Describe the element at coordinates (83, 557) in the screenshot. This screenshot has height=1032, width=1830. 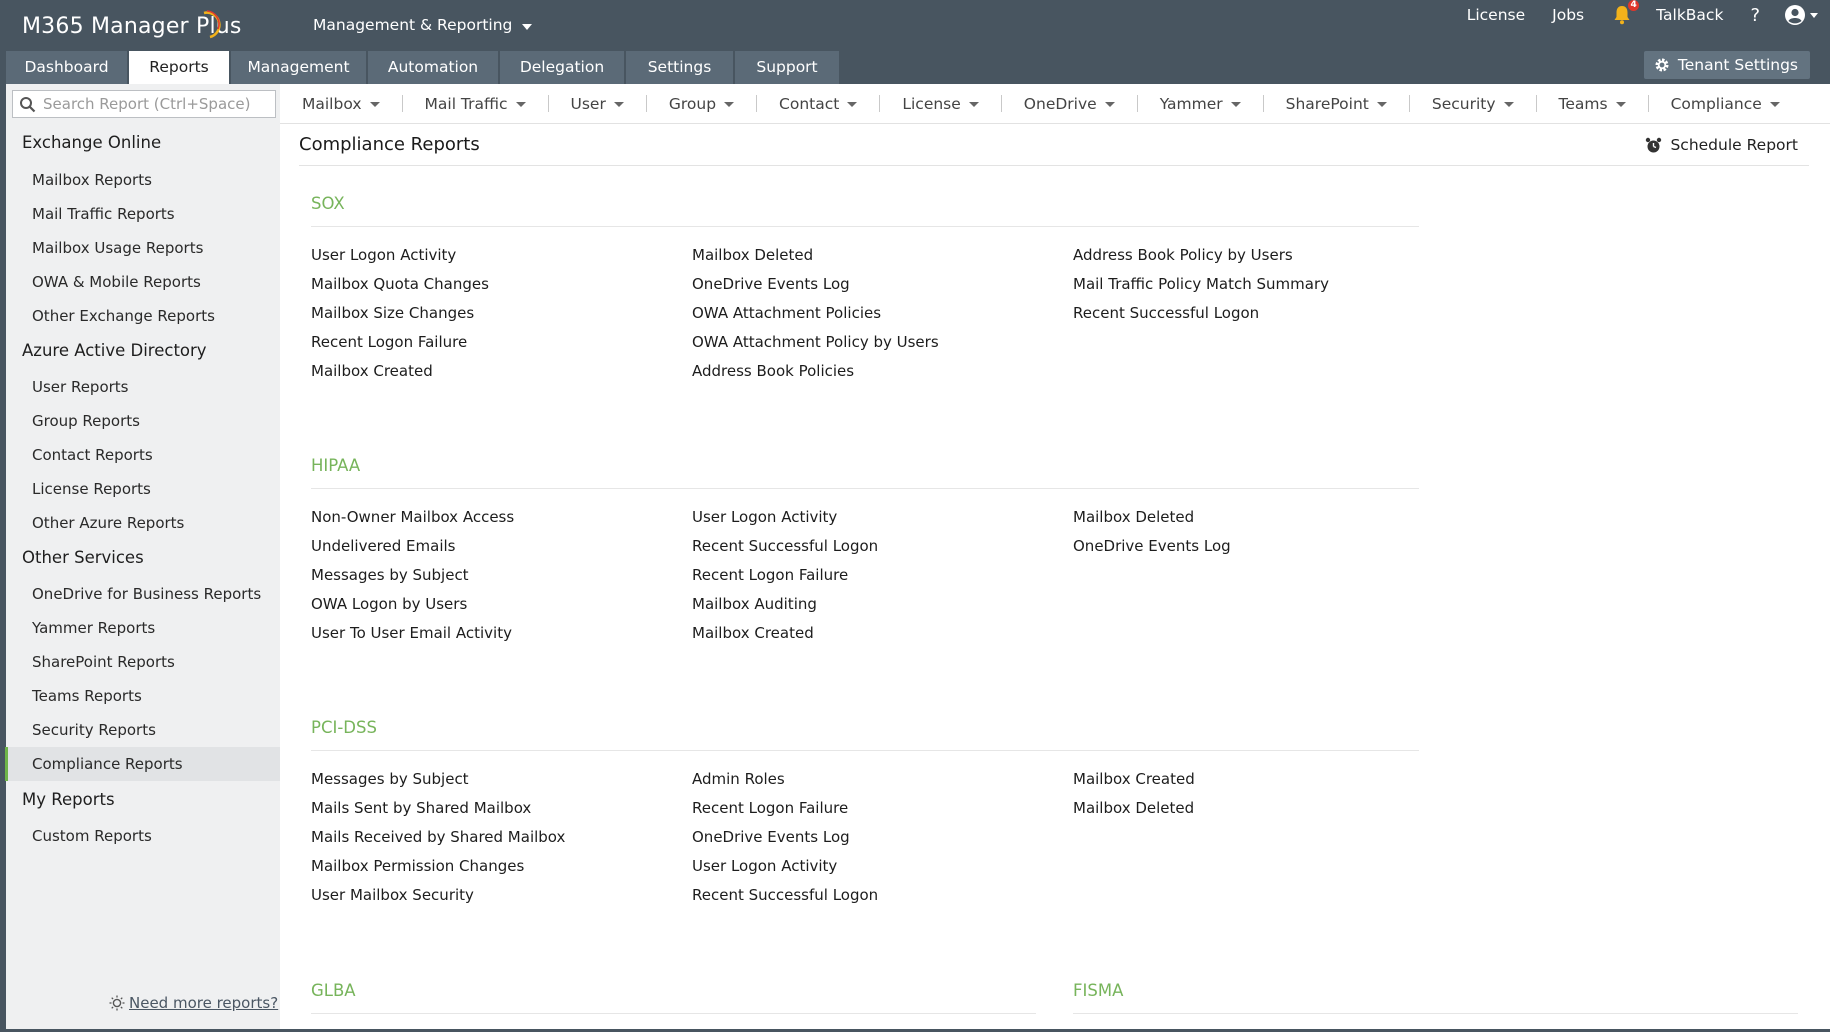
I see `sidebar-group-other-services: Other Services` at that location.